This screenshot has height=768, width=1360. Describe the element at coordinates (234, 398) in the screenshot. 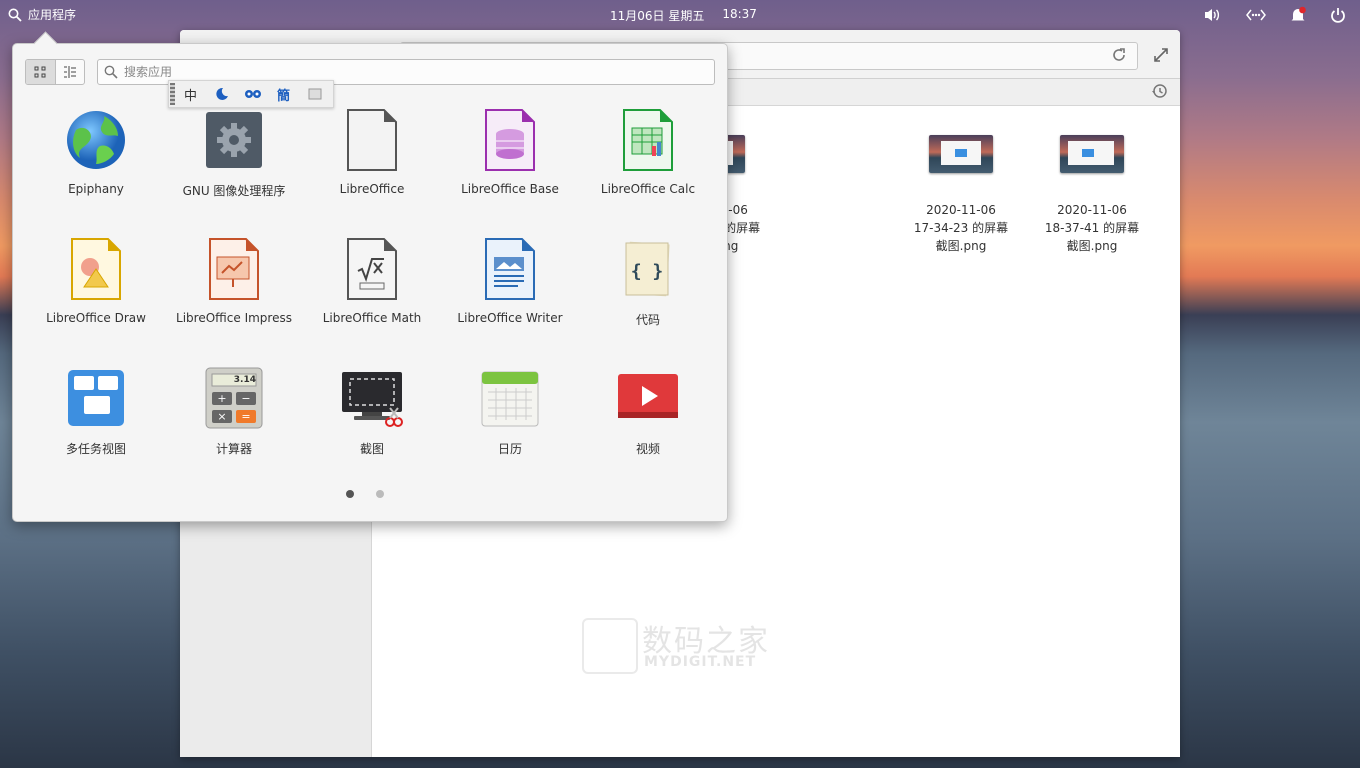

I see `calculator-icon: + − × = 3.14` at that location.